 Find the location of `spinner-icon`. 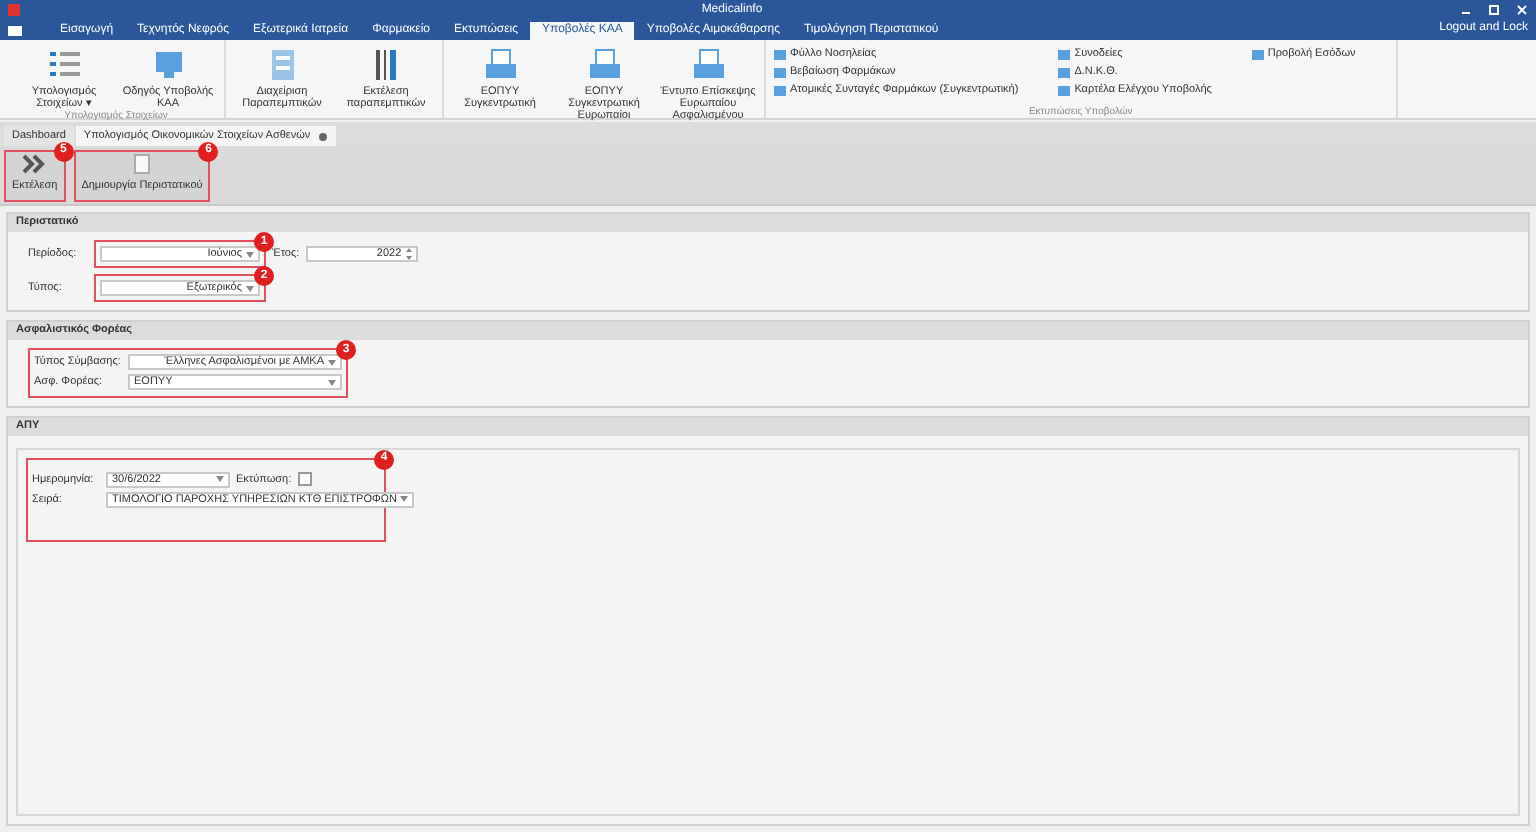

spinner-icon is located at coordinates (408, 254).